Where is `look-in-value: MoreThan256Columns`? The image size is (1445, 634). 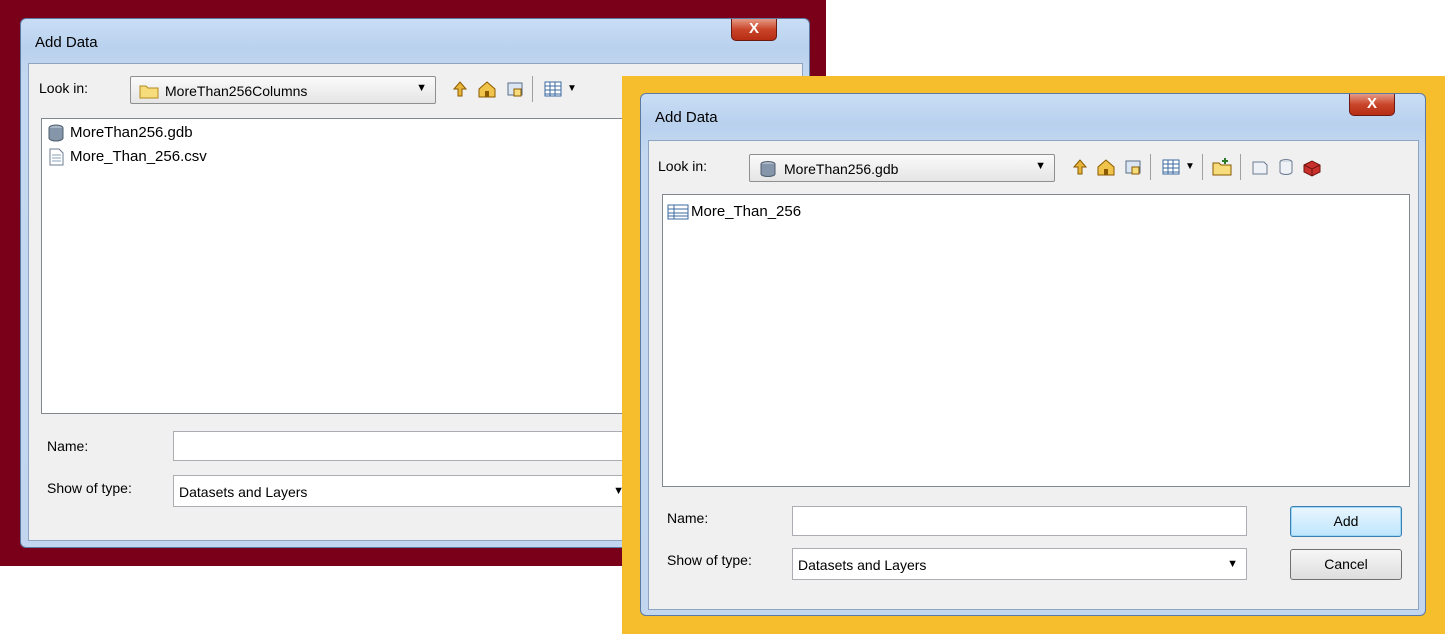 look-in-value: MoreThan256Columns is located at coordinates (236, 91).